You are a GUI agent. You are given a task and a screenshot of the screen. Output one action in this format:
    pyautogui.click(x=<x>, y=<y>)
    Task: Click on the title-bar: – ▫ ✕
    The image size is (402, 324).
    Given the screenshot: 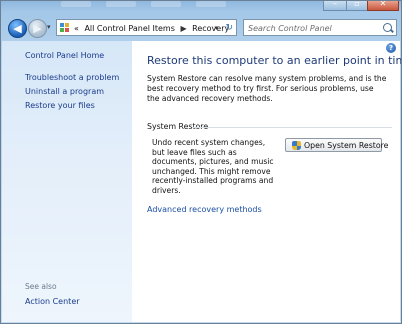 What is the action you would take?
    pyautogui.click(x=201, y=7)
    